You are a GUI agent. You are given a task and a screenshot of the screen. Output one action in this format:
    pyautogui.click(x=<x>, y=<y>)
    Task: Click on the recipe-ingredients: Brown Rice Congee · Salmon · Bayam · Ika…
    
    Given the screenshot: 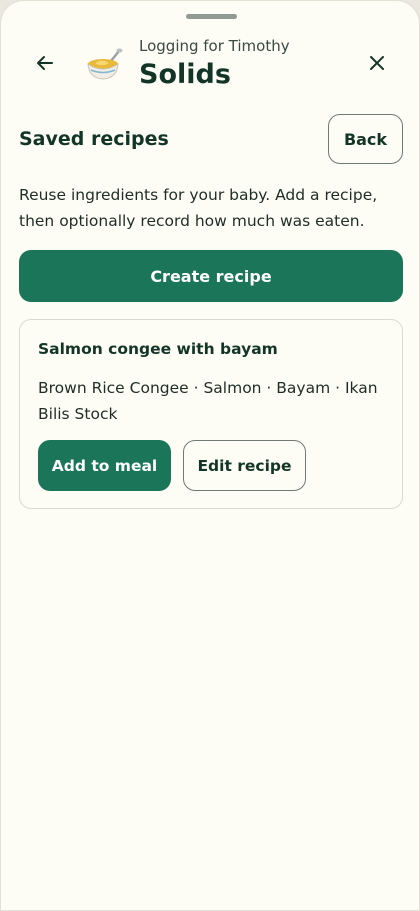 What is the action you would take?
    pyautogui.click(x=208, y=401)
    